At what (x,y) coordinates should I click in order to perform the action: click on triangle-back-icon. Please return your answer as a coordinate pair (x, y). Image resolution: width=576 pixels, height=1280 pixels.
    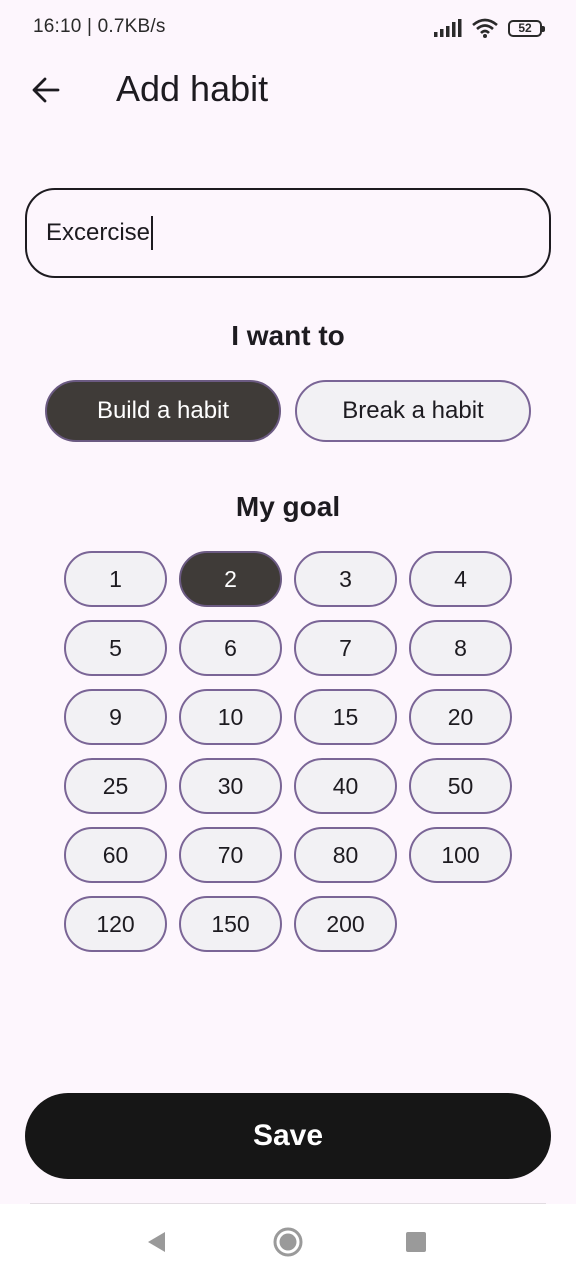
    Looking at the image, I should click on (156, 1242).